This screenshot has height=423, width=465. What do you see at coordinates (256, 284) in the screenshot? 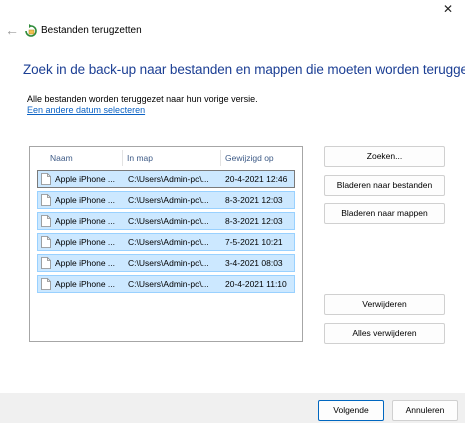
I see `file-modified: 20-4-2021 11:10` at bounding box center [256, 284].